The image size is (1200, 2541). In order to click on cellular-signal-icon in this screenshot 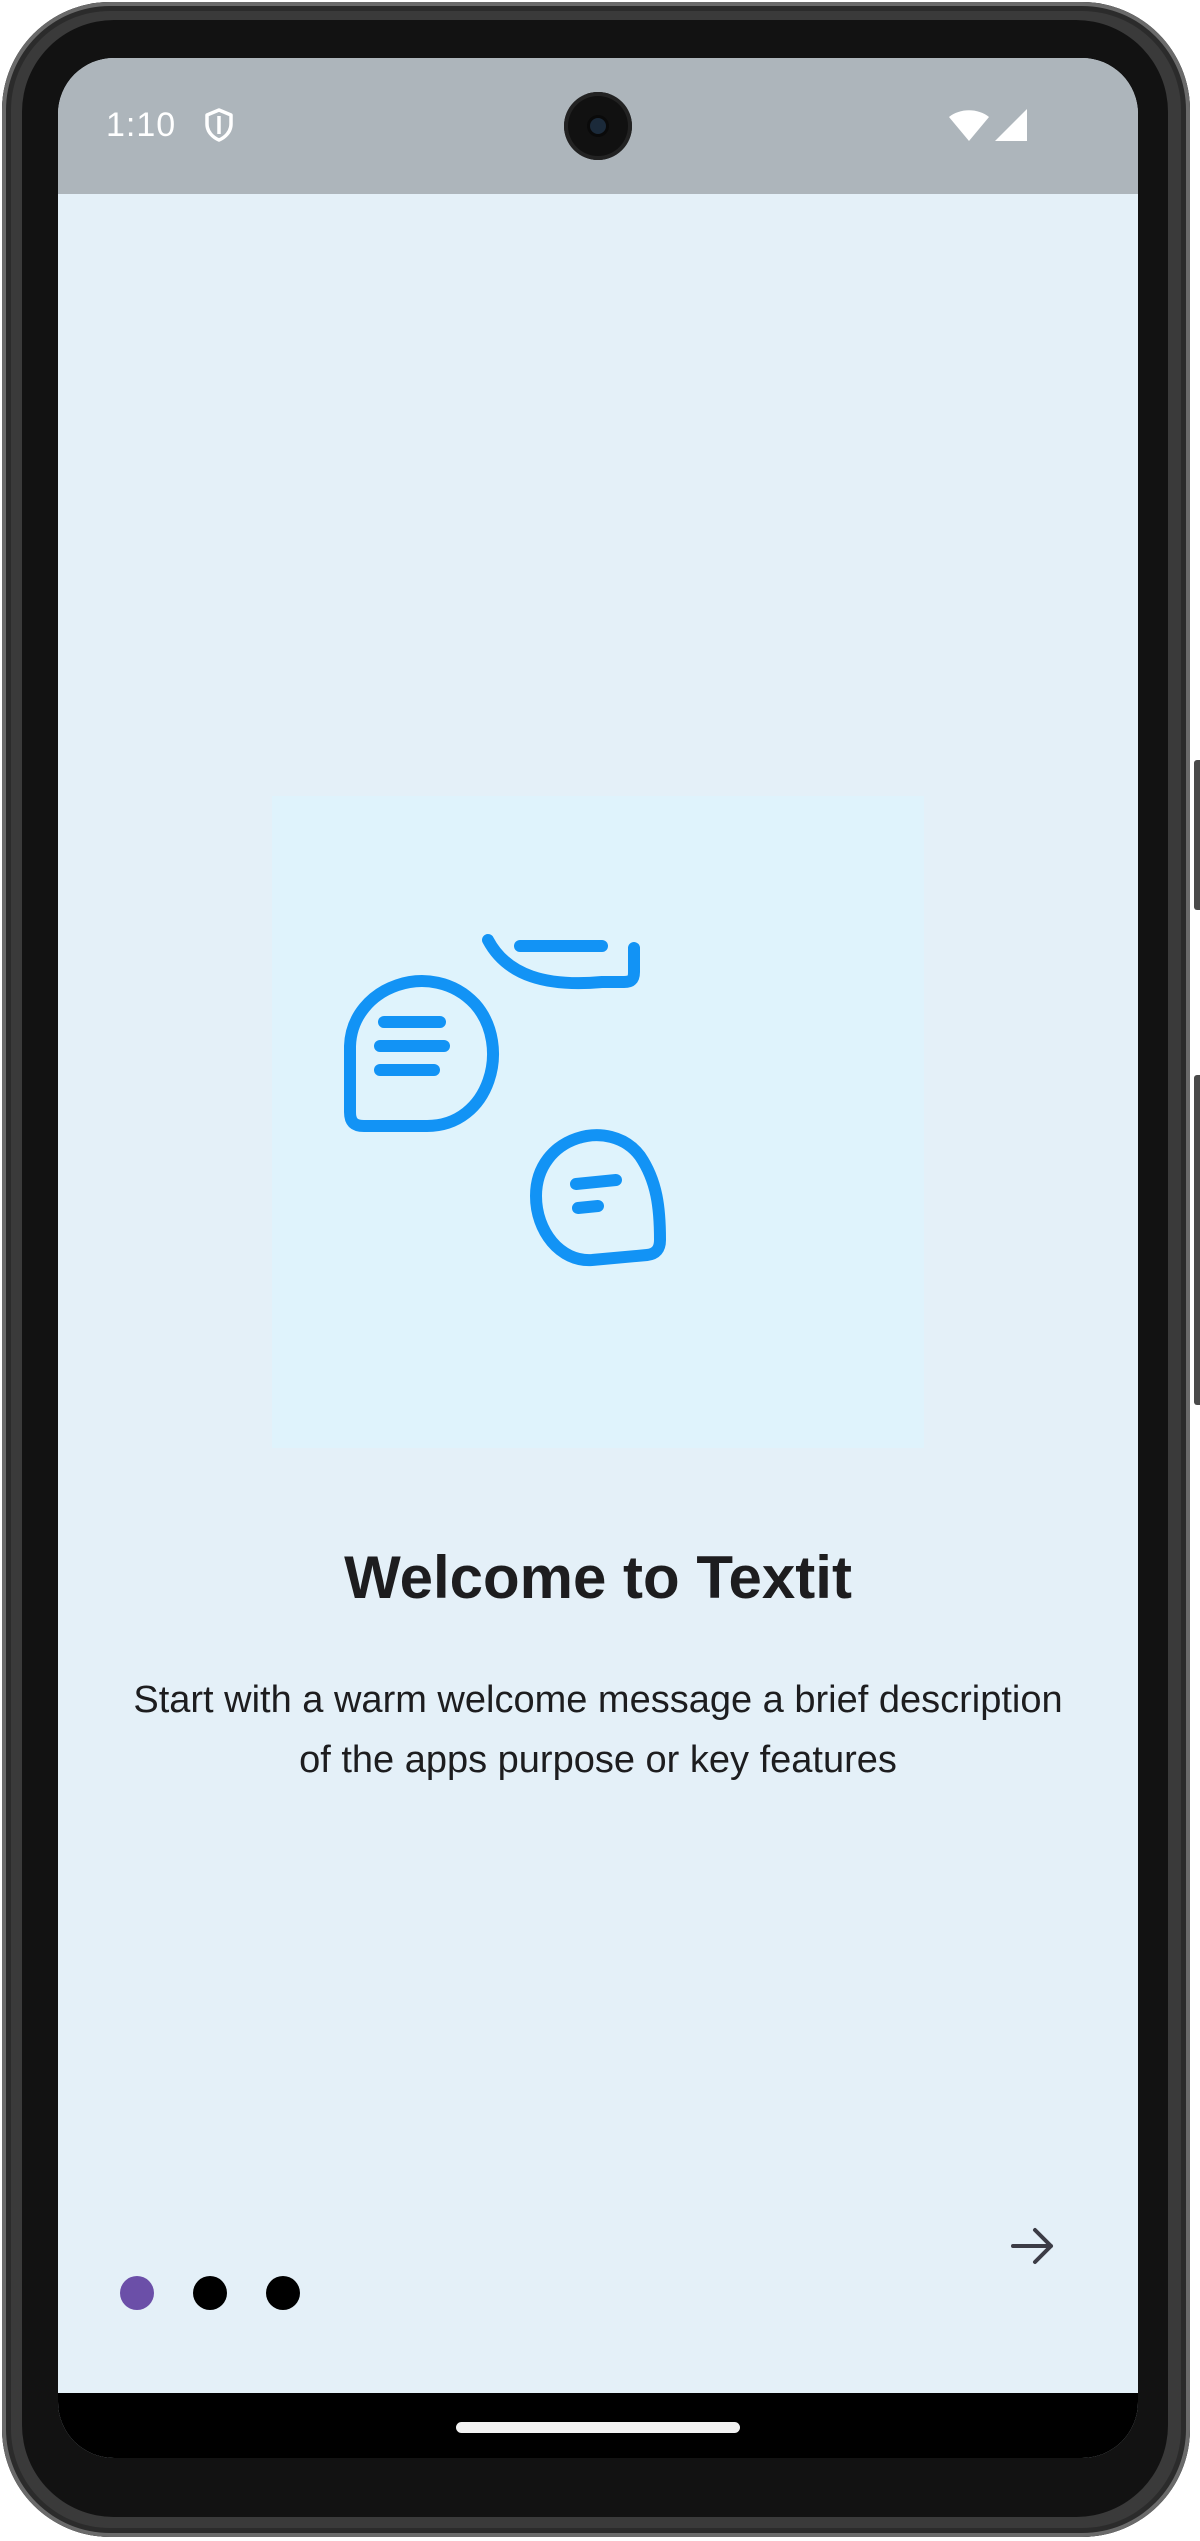, I will do `click(1011, 127)`.